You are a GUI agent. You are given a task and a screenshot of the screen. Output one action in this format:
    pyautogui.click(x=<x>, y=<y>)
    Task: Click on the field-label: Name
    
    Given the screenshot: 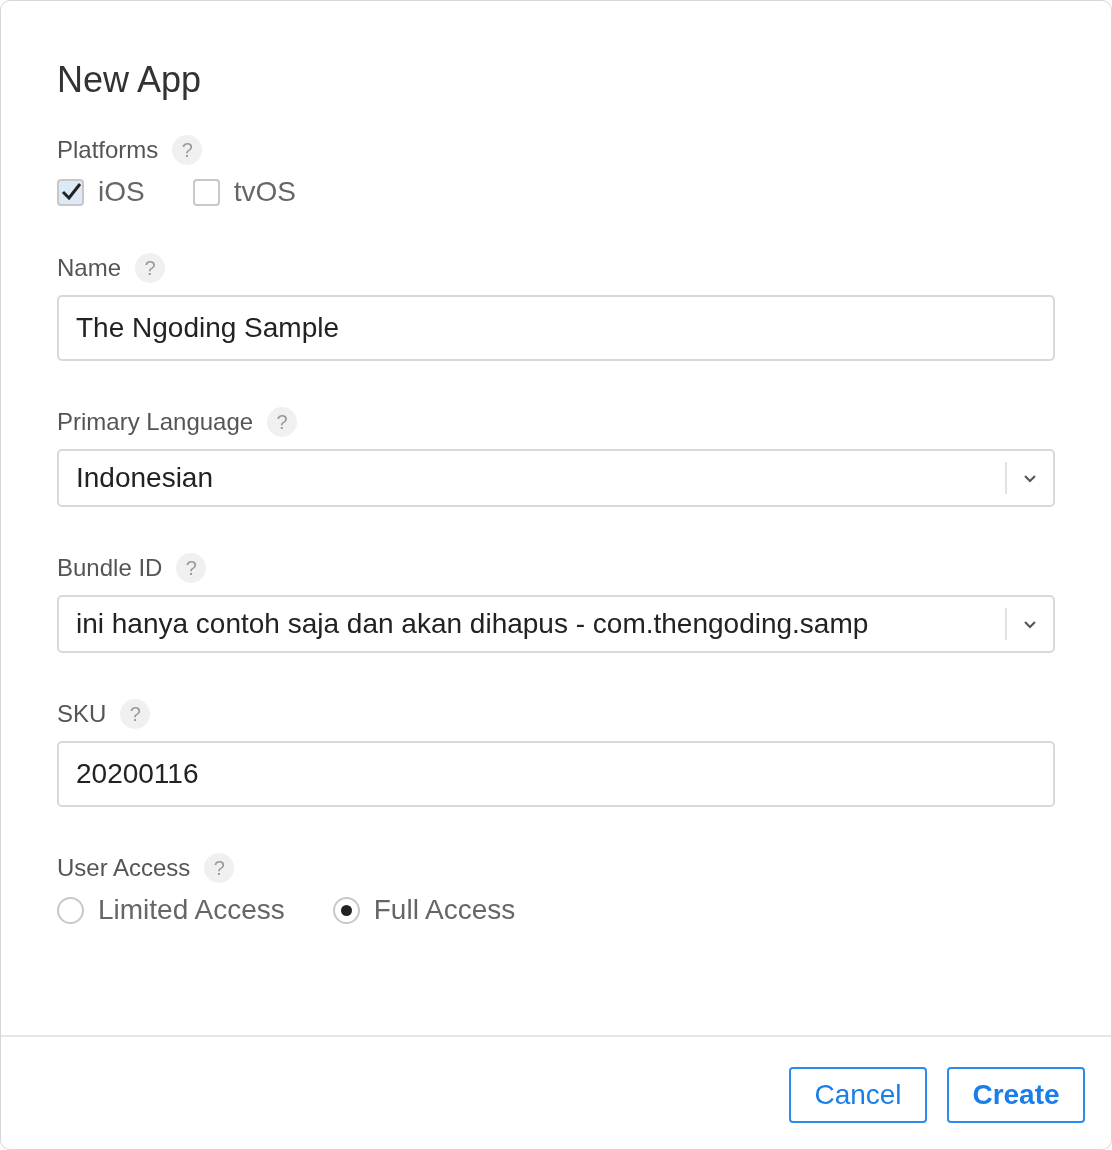 What is the action you would take?
    pyautogui.click(x=89, y=268)
    